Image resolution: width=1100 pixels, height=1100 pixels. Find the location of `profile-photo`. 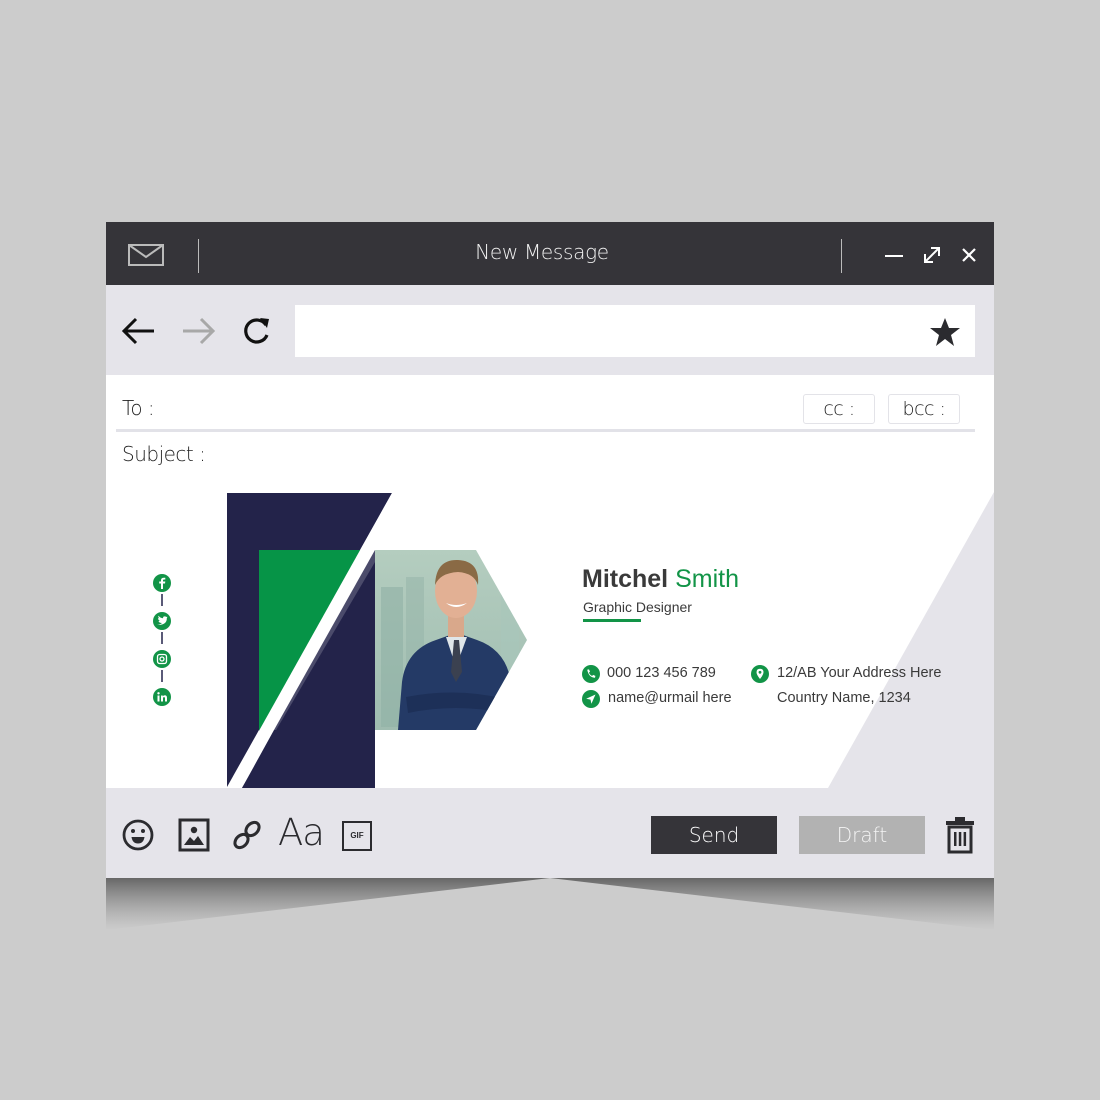

profile-photo is located at coordinates (451, 640).